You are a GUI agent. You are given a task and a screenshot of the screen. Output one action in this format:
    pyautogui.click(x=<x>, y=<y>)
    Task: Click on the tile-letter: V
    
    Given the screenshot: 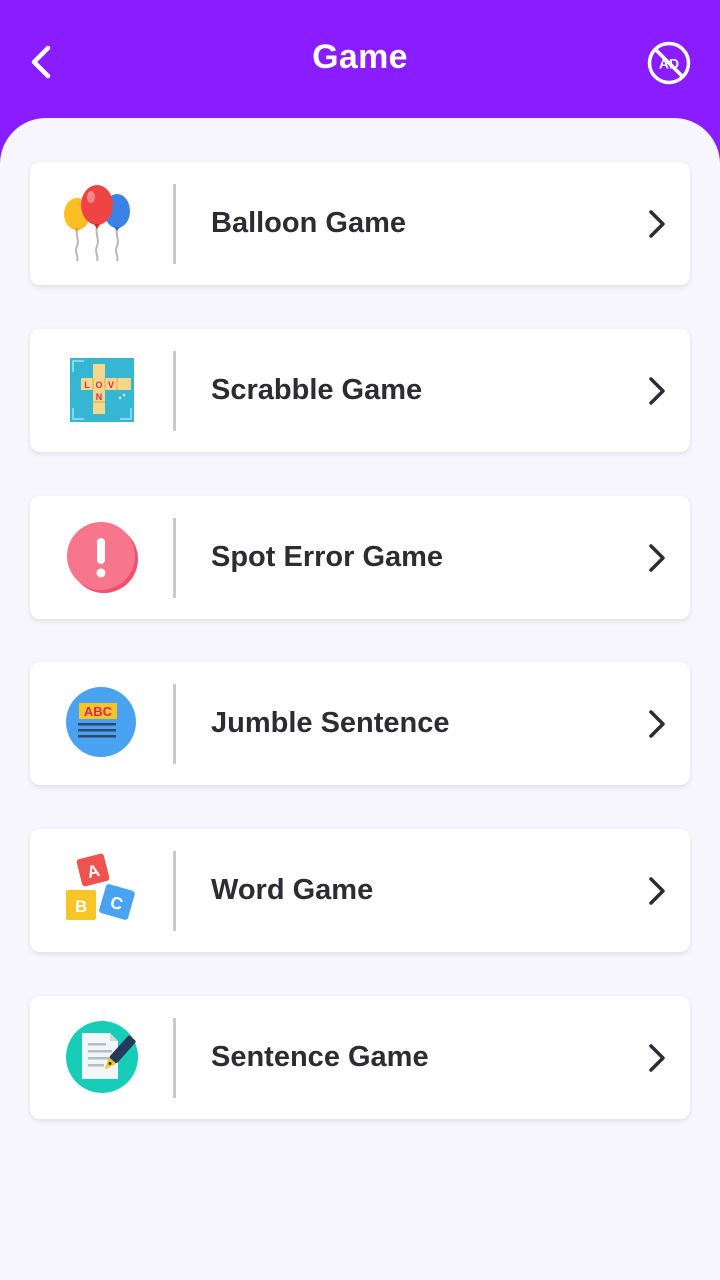 What is the action you would take?
    pyautogui.click(x=111, y=385)
    